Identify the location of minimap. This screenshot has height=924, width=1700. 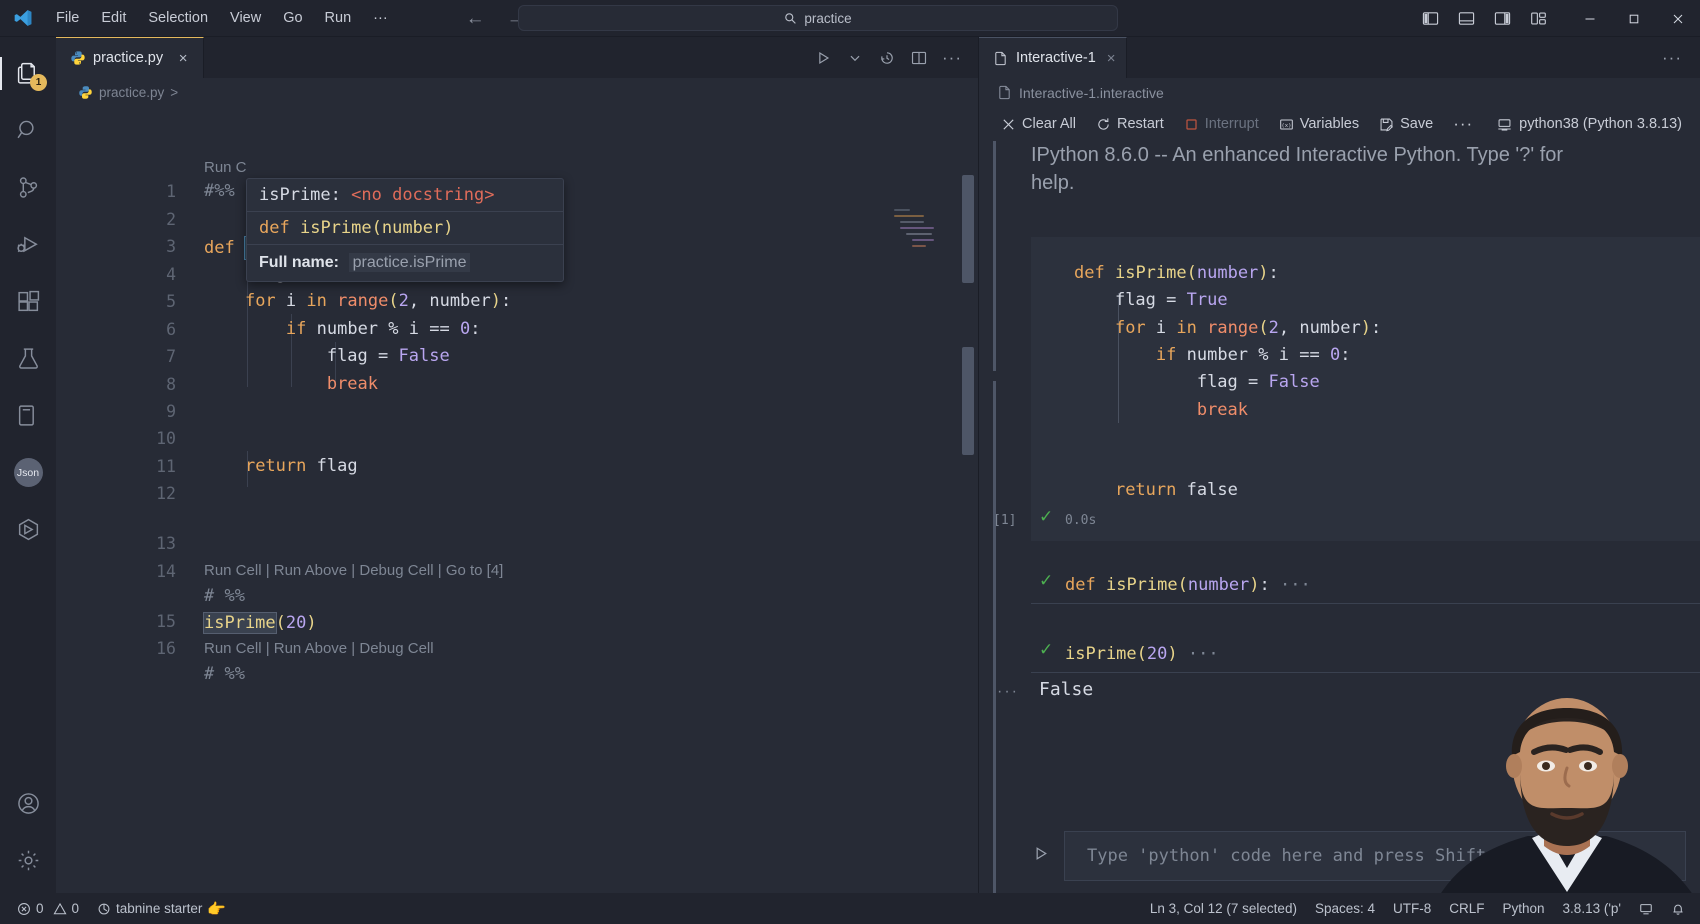
(921, 500).